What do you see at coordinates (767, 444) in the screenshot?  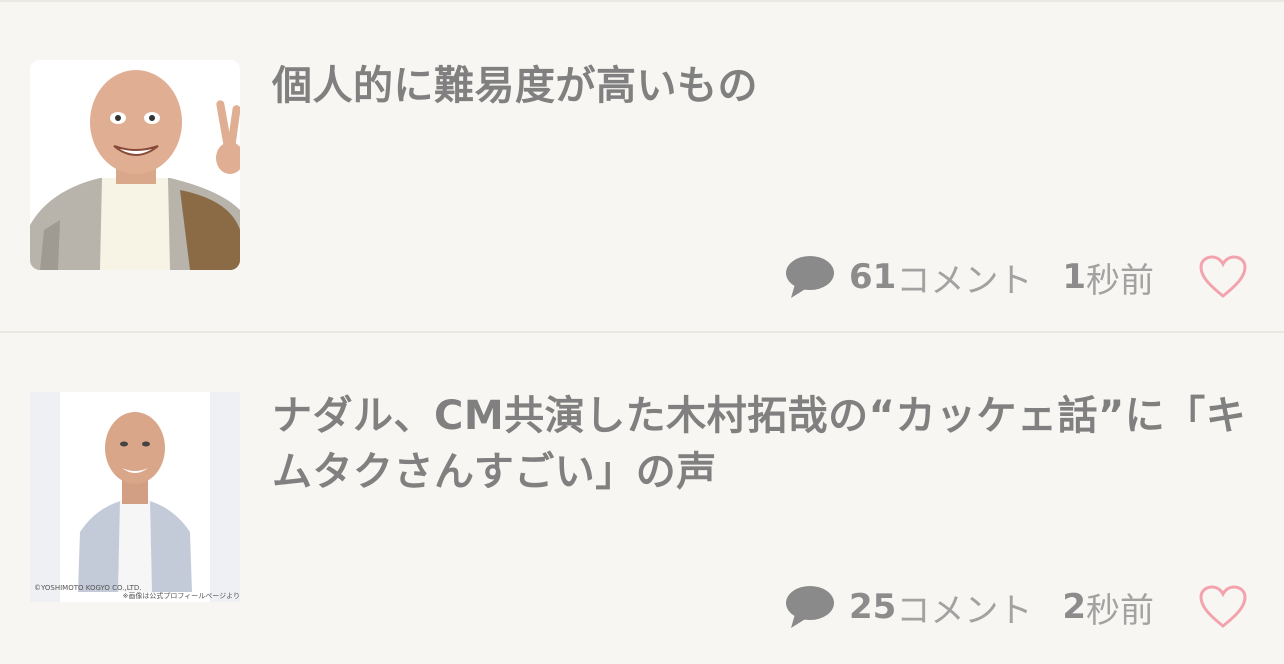 I see `article-title: ナダル、CM共演した木村拓哉の“カッケェ話”に「キムタクさんすごい」の声` at bounding box center [767, 444].